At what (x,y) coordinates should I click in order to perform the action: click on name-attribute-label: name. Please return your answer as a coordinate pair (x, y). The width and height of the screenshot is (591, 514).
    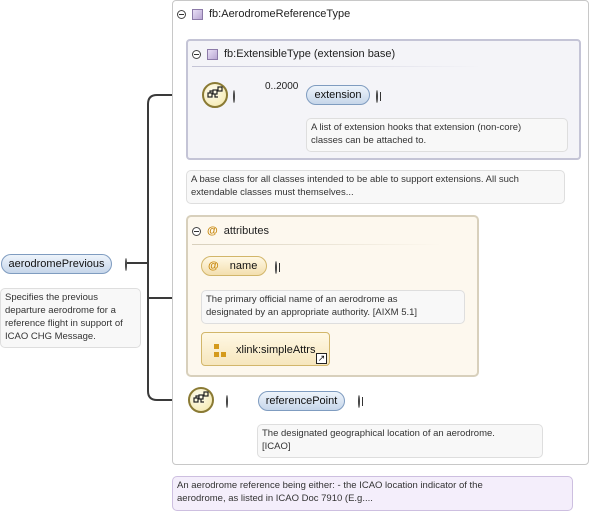
    Looking at the image, I should click on (243, 266).